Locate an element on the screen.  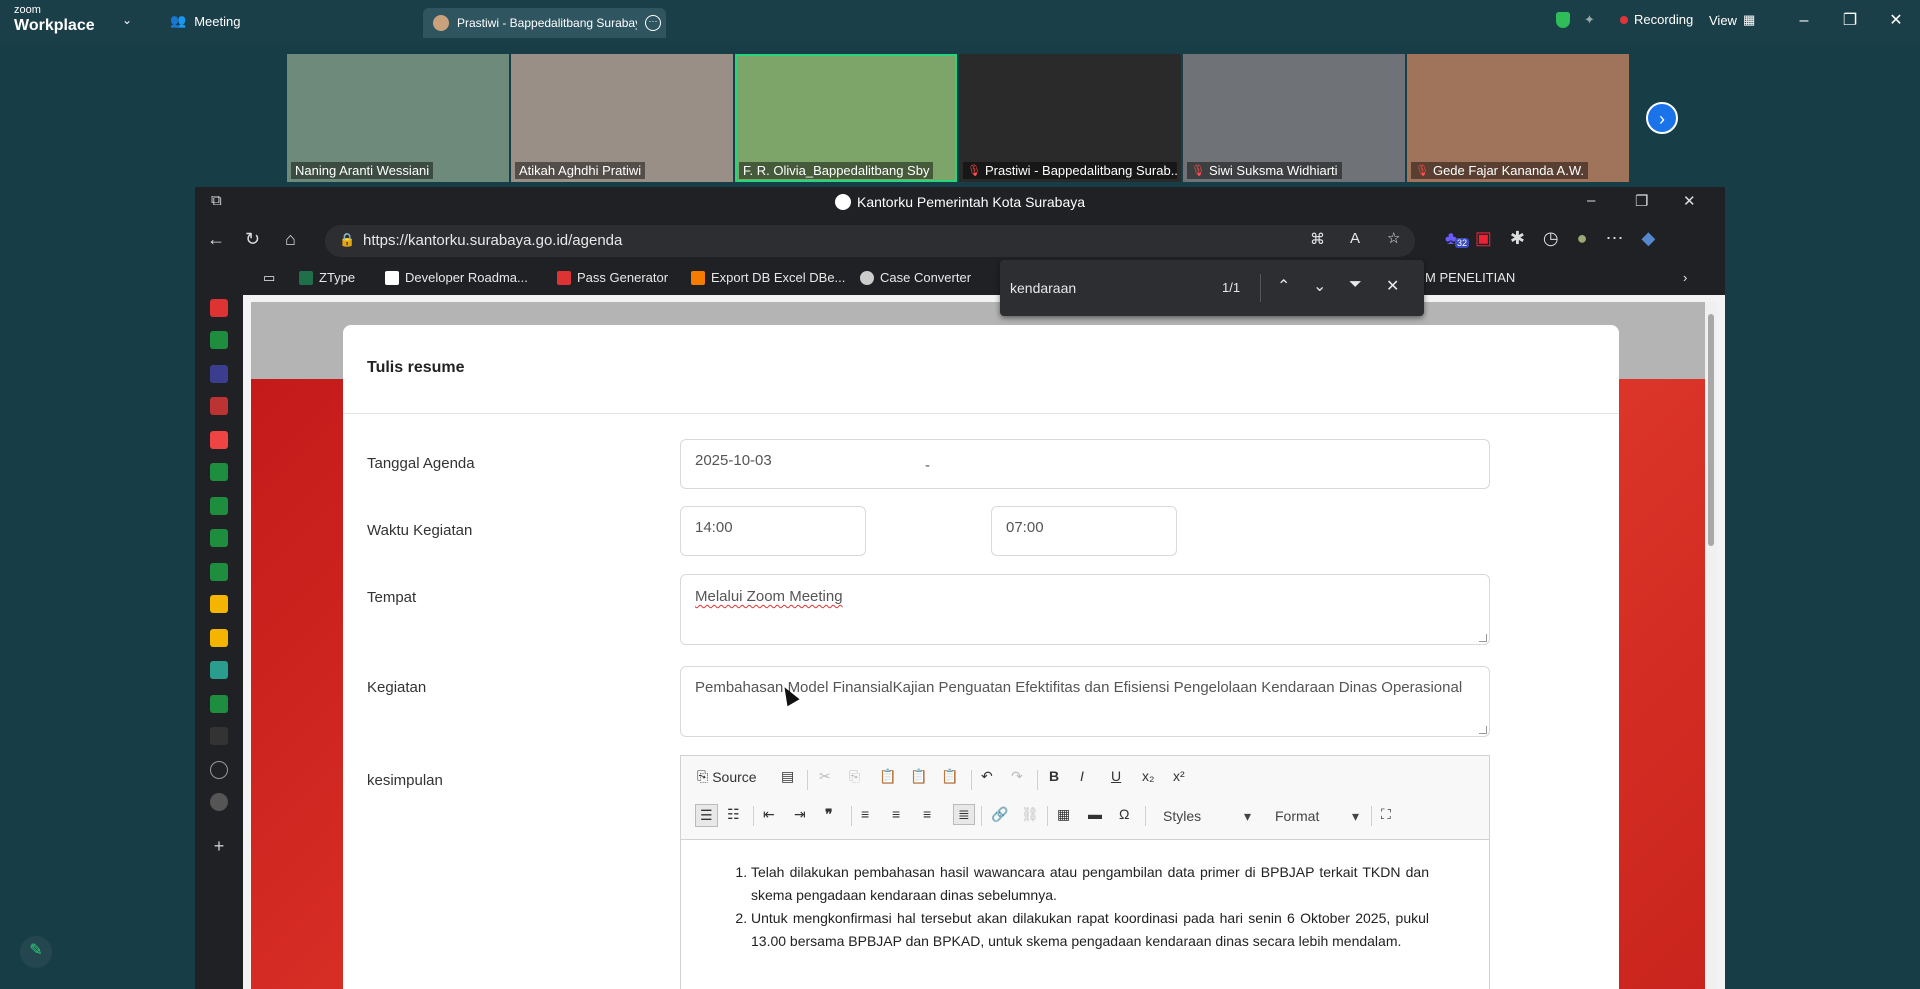
pdf-app-icon is located at coordinates (219, 308).